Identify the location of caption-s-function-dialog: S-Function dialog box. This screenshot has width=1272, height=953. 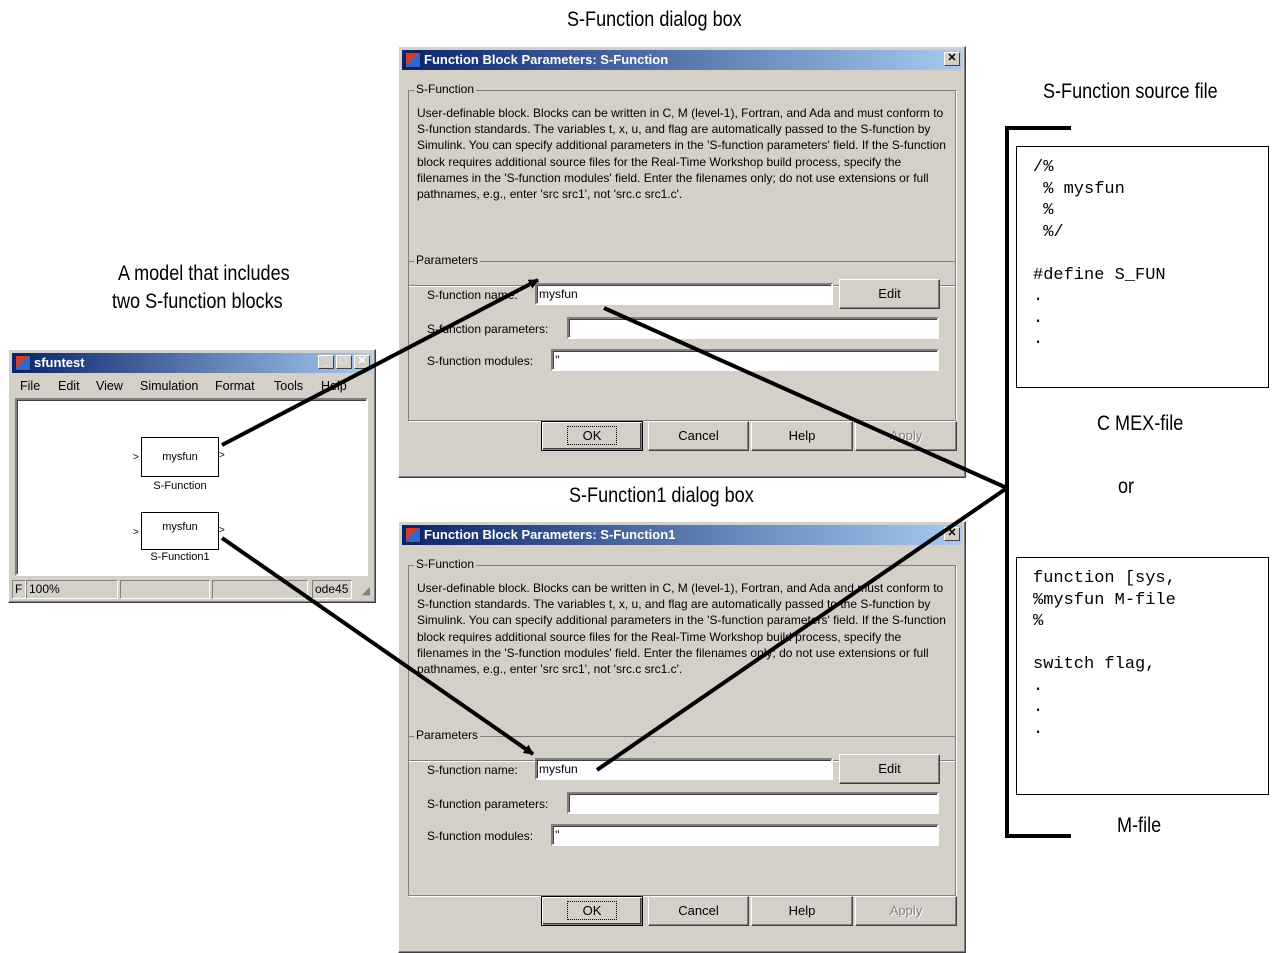
(654, 19).